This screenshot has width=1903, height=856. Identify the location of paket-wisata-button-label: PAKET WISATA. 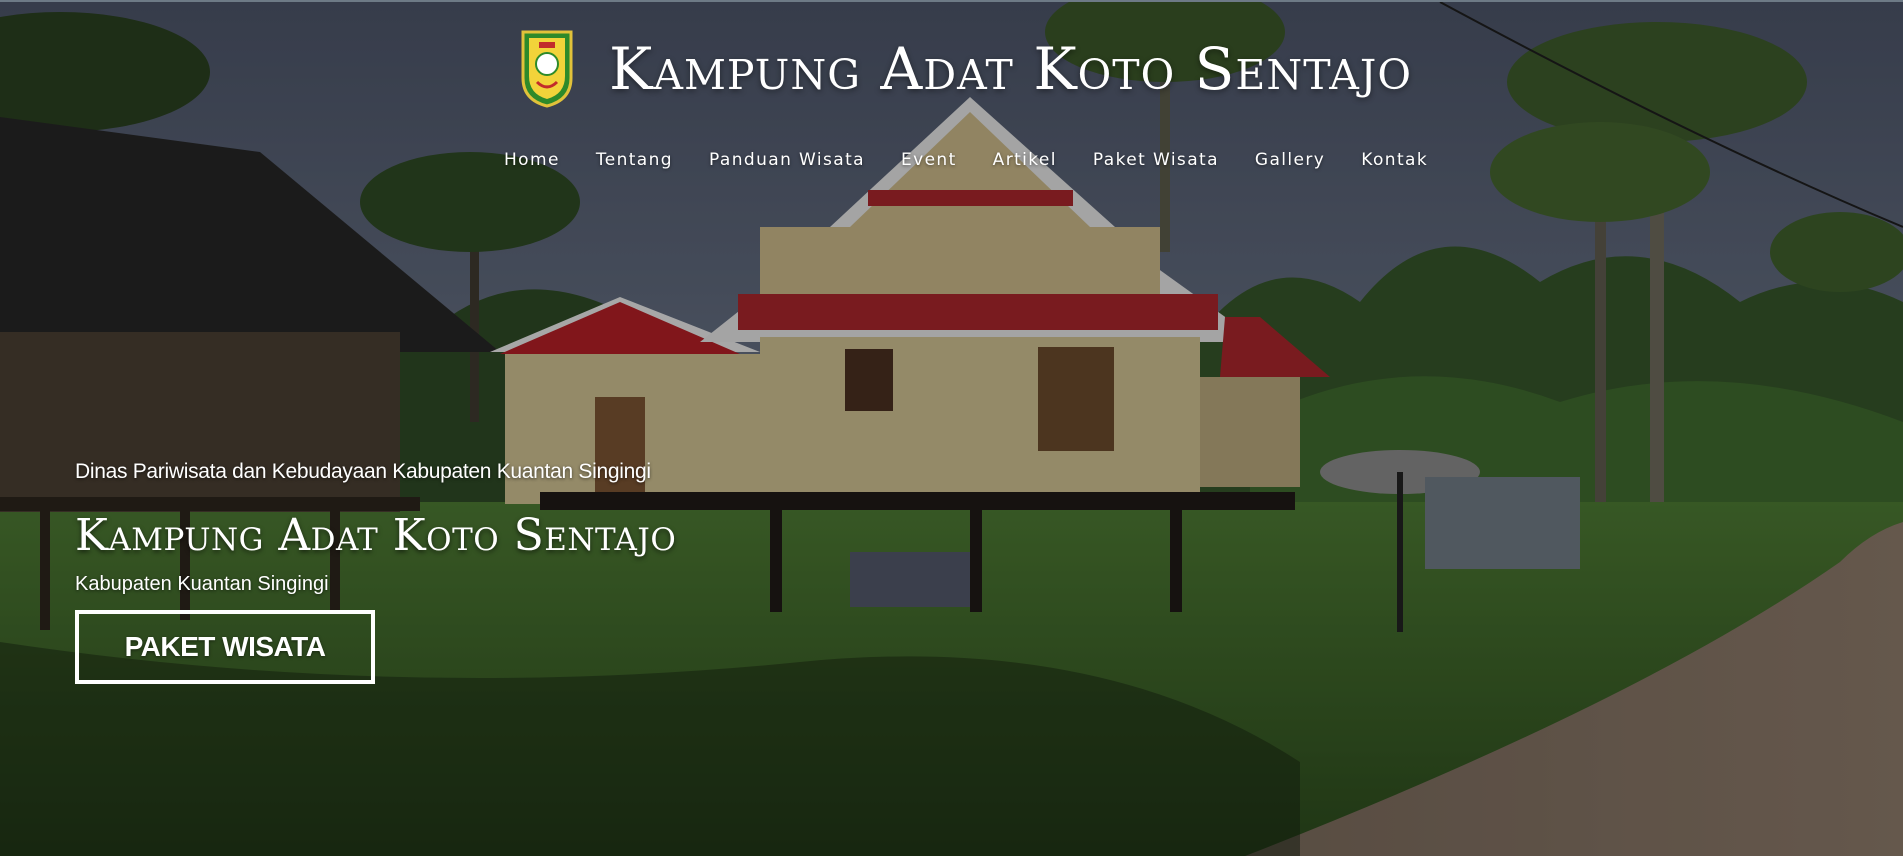
(225, 646).